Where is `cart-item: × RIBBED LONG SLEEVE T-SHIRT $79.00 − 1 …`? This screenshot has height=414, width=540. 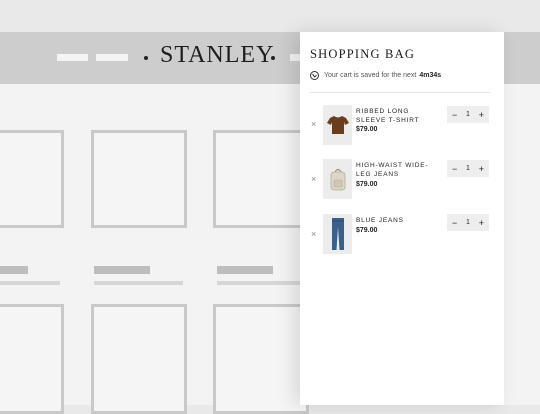 cart-item: × RIBBED LONG SLEEVE T-SHIRT $79.00 − 1 … is located at coordinates (402, 127).